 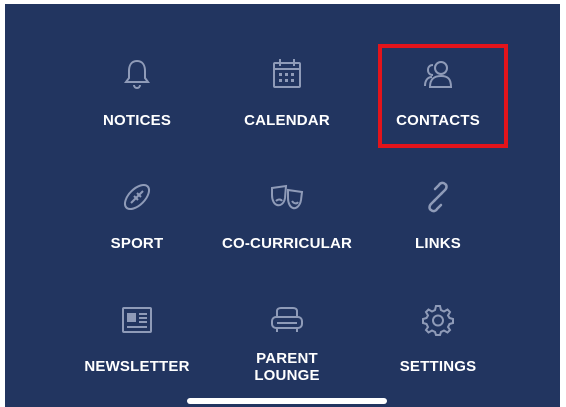 I want to click on menu-item-links: LINKS, so click(x=438, y=224).